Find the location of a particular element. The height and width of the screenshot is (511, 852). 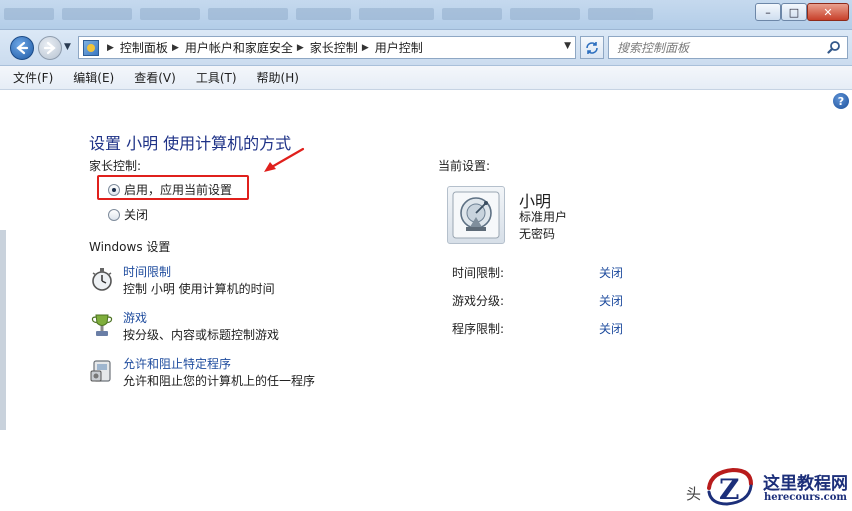

satellite-dish-icon is located at coordinates (476, 215).